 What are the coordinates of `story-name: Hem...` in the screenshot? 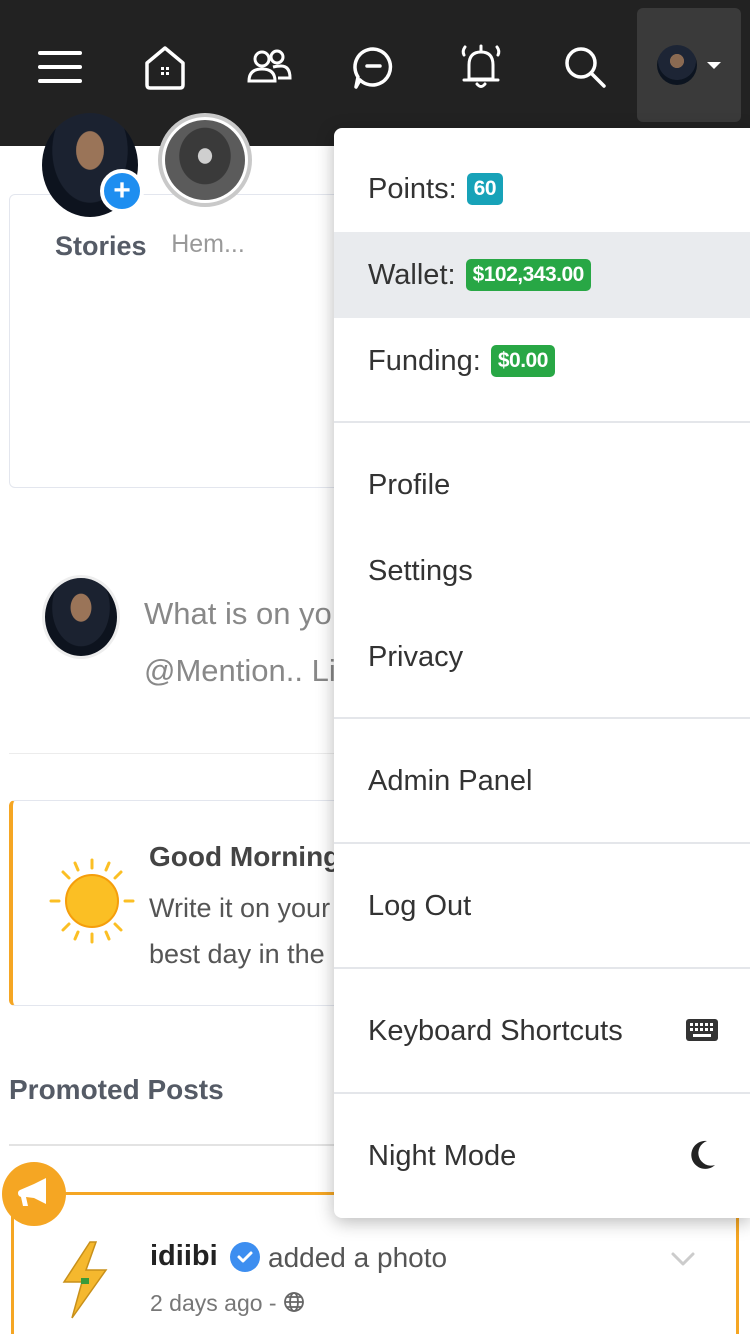 It's located at (208, 244).